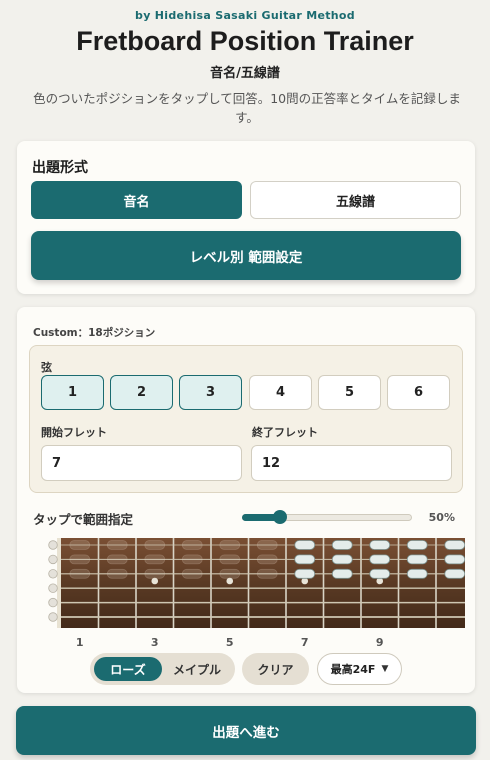 This screenshot has width=490, height=760. Describe the element at coordinates (94, 333) in the screenshot. I see `custom-position-count: Custom：18ポジション` at that location.